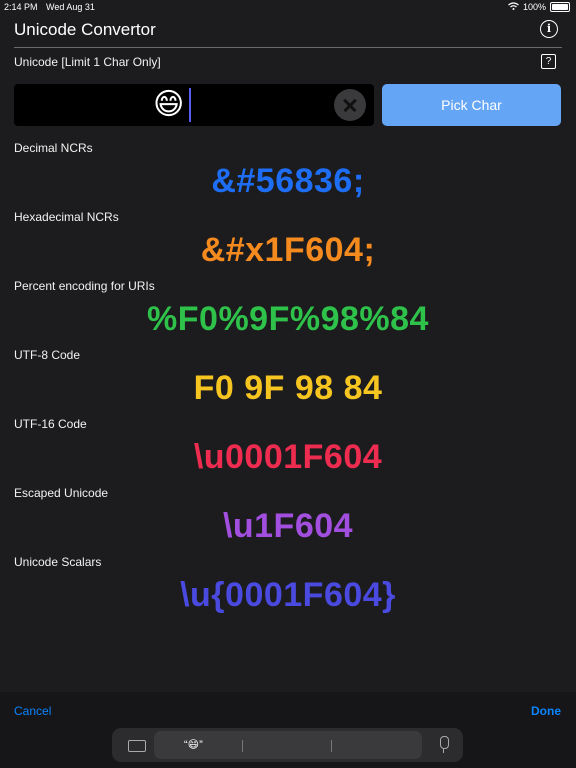 The image size is (576, 768). Describe the element at coordinates (70, 7) in the screenshot. I see `status-date: Wed Aug 31` at that location.